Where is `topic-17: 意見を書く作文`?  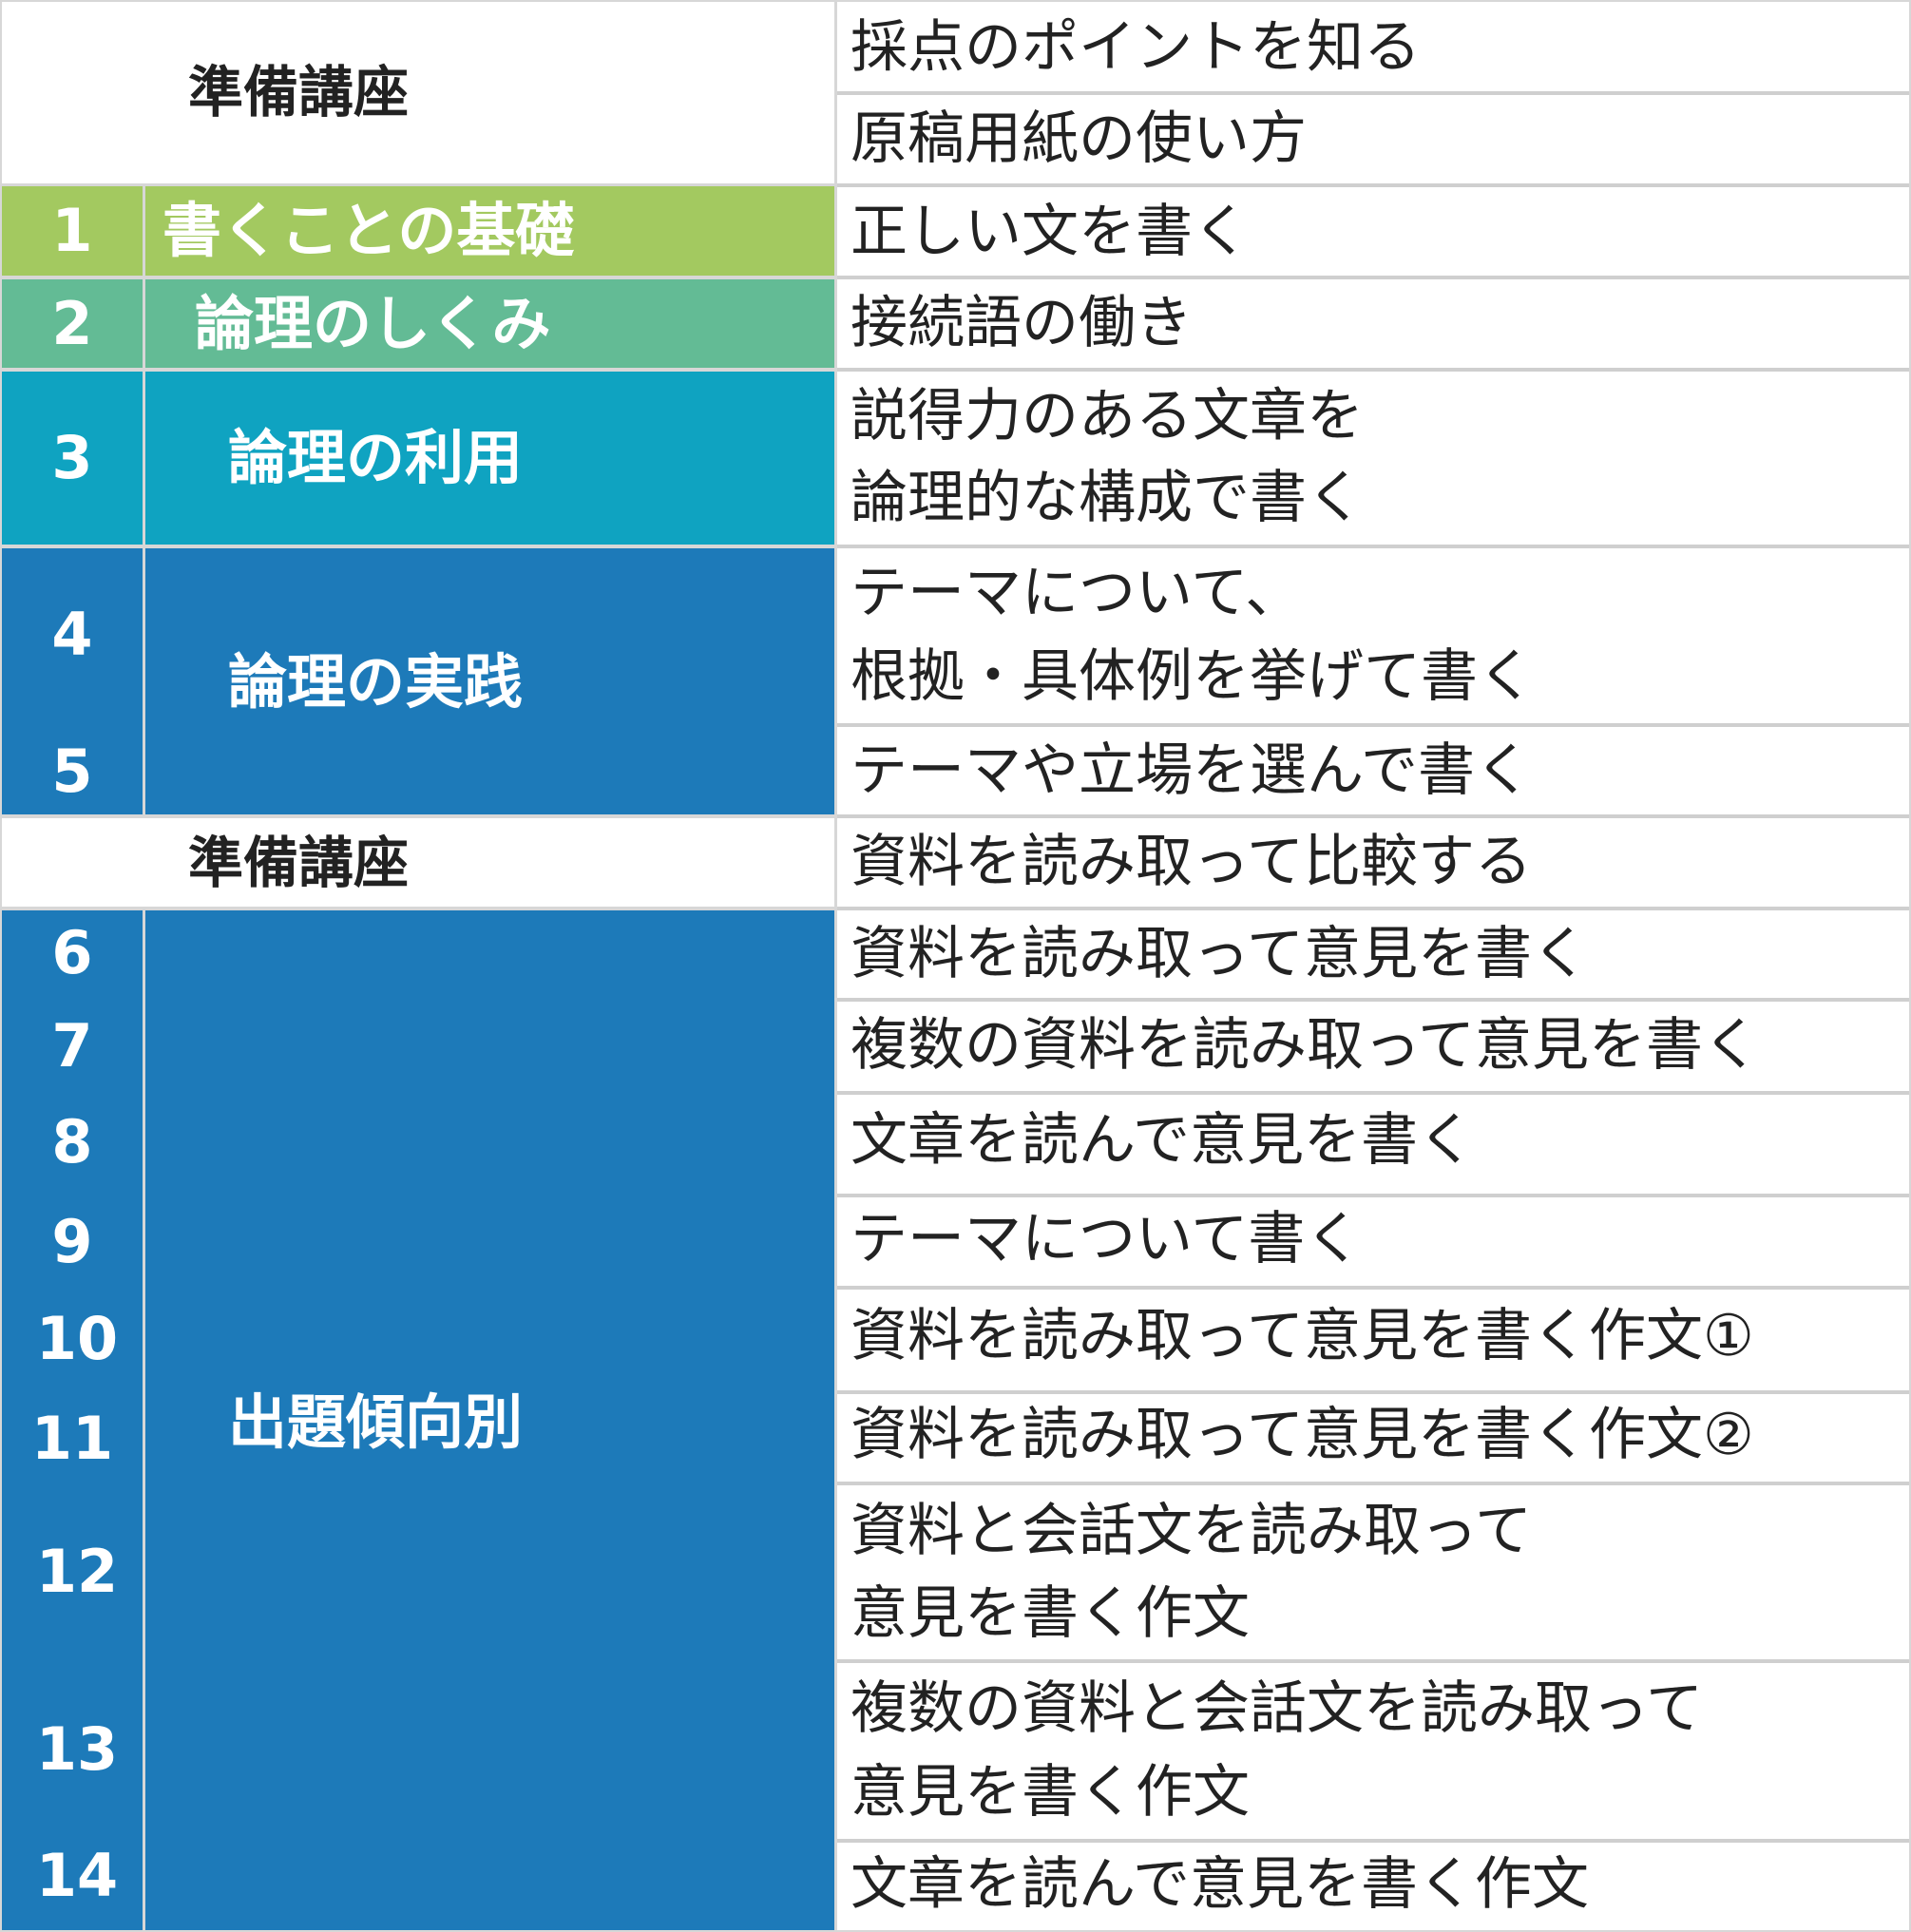
topic-17: 意見を書く作文 is located at coordinates (1050, 1613).